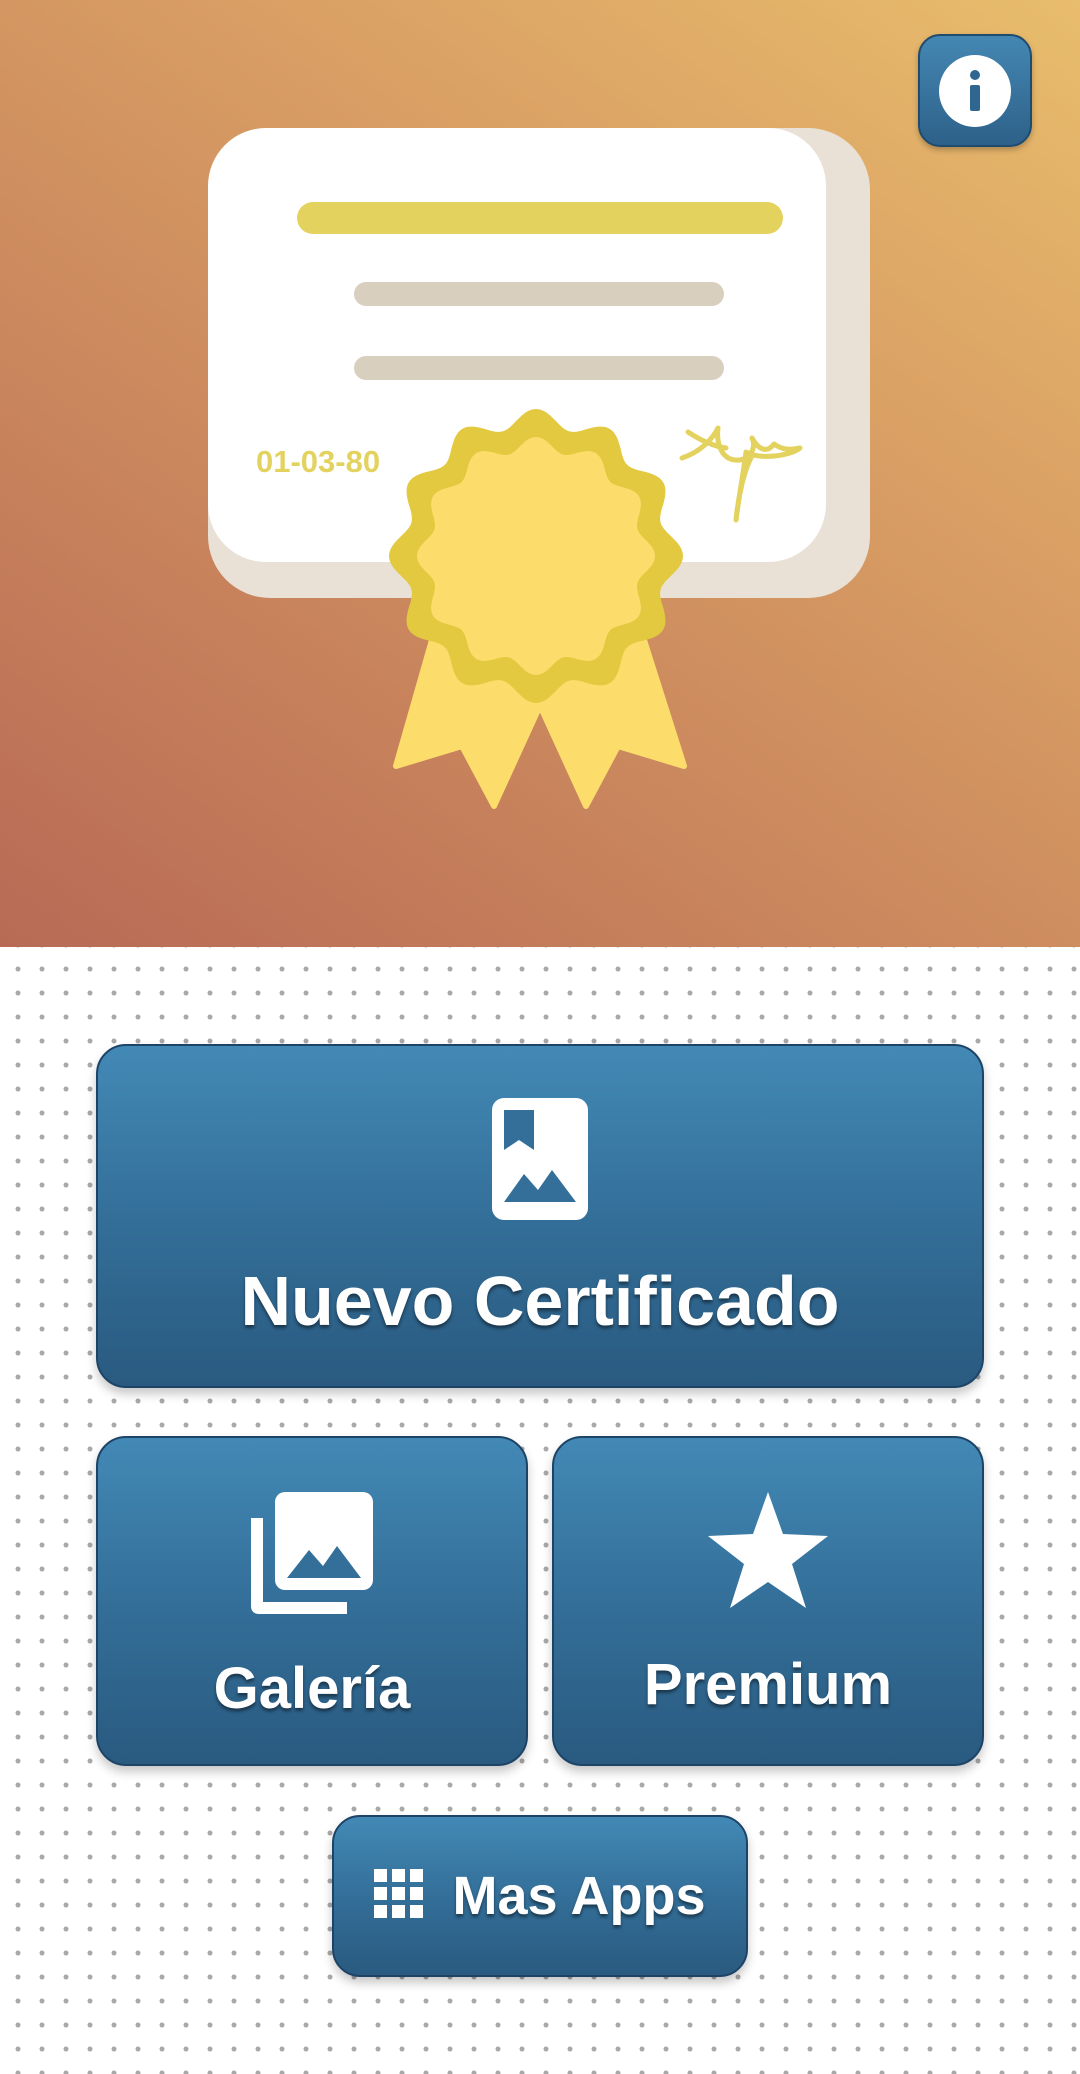 Image resolution: width=1080 pixels, height=2074 pixels. I want to click on premium-button: Premium, so click(768, 1601).